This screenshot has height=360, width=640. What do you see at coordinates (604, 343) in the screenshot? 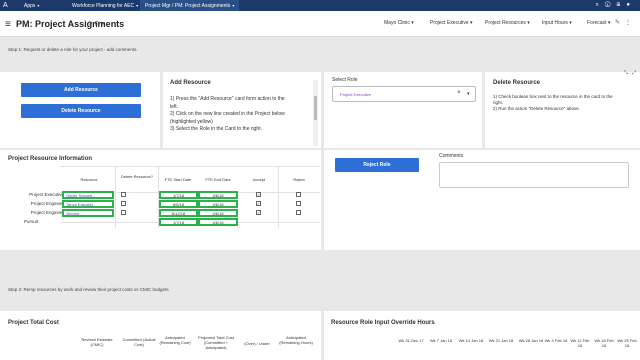
I see `col-week: Wk 18 Feb 18` at bounding box center [604, 343].